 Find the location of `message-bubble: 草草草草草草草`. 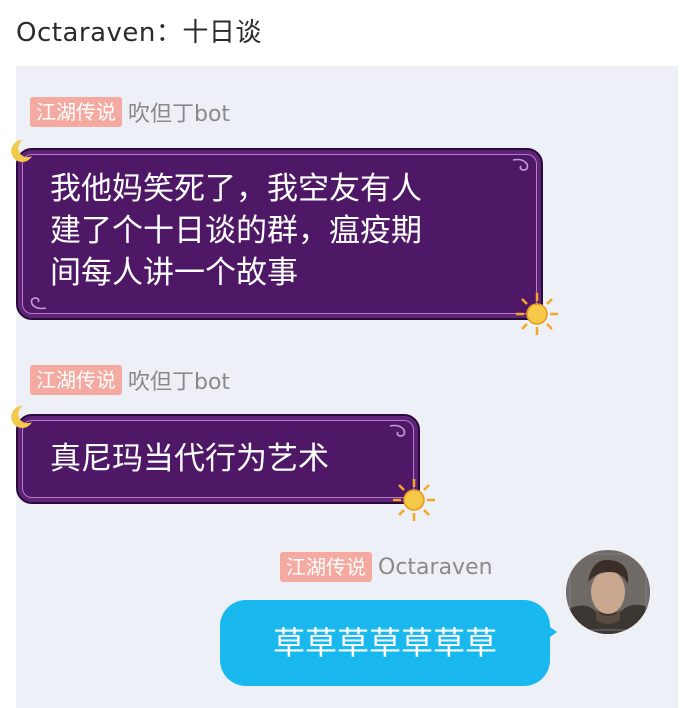

message-bubble: 草草草草草草草 is located at coordinates (385, 643).